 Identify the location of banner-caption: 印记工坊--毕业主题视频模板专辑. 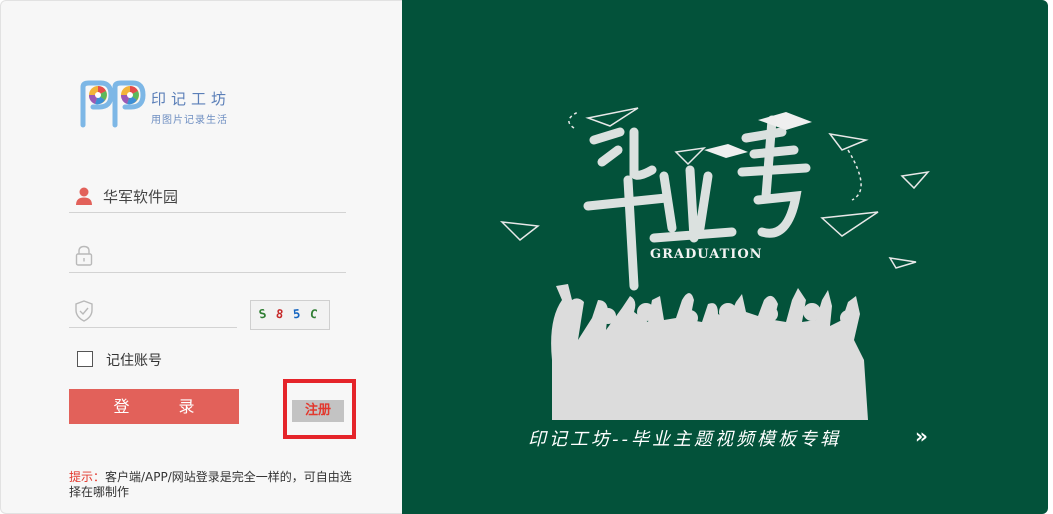
(684, 439).